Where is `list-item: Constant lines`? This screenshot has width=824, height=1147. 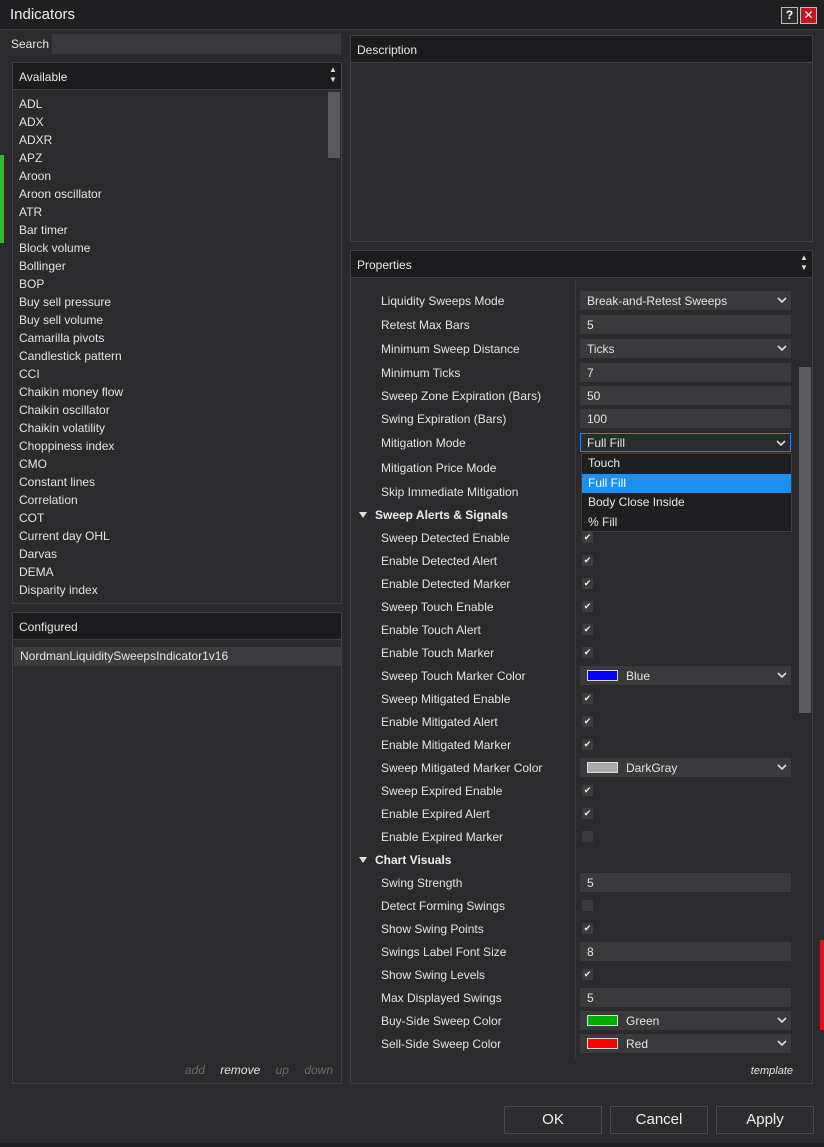 list-item: Constant lines is located at coordinates (170, 482).